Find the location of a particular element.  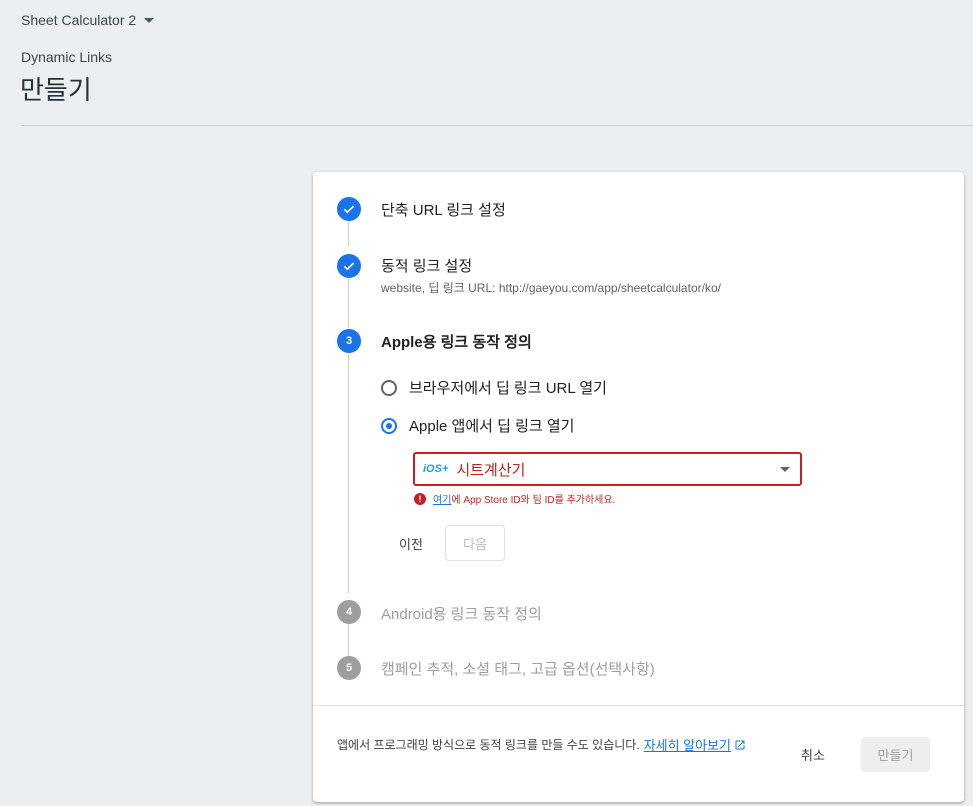

dropdown-caret-icon is located at coordinates (149, 20).